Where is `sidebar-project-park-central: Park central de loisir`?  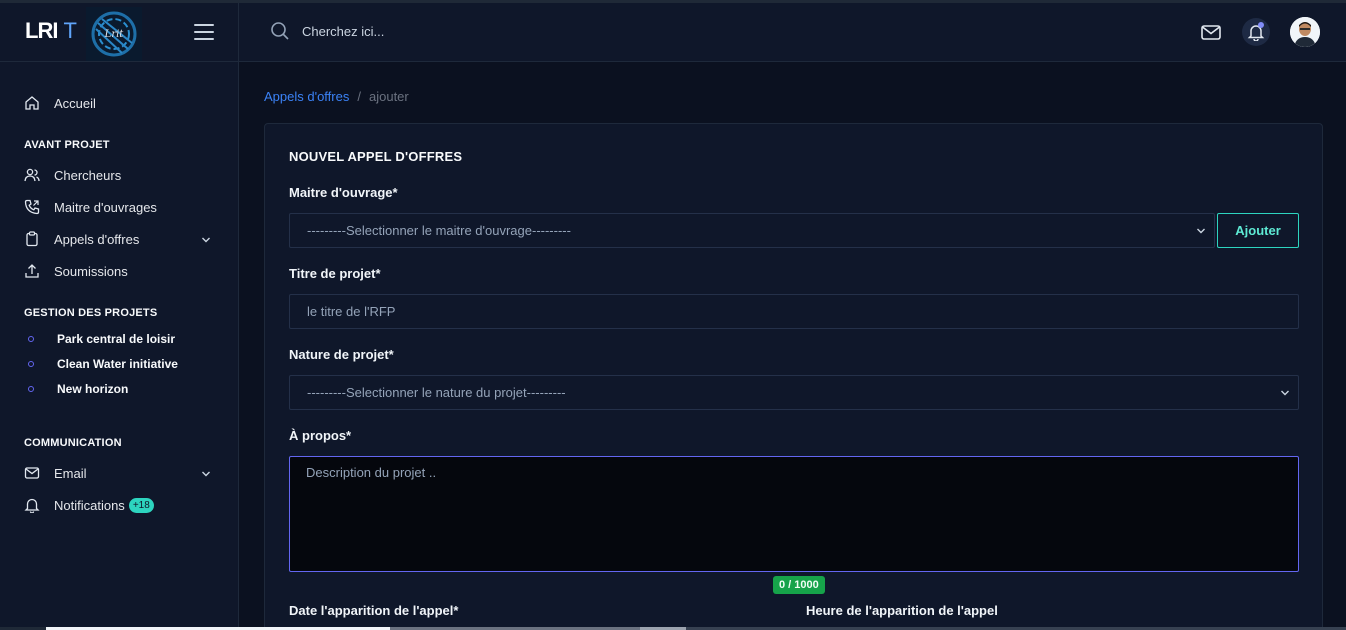 sidebar-project-park-central: Park central de loisir is located at coordinates (101, 339).